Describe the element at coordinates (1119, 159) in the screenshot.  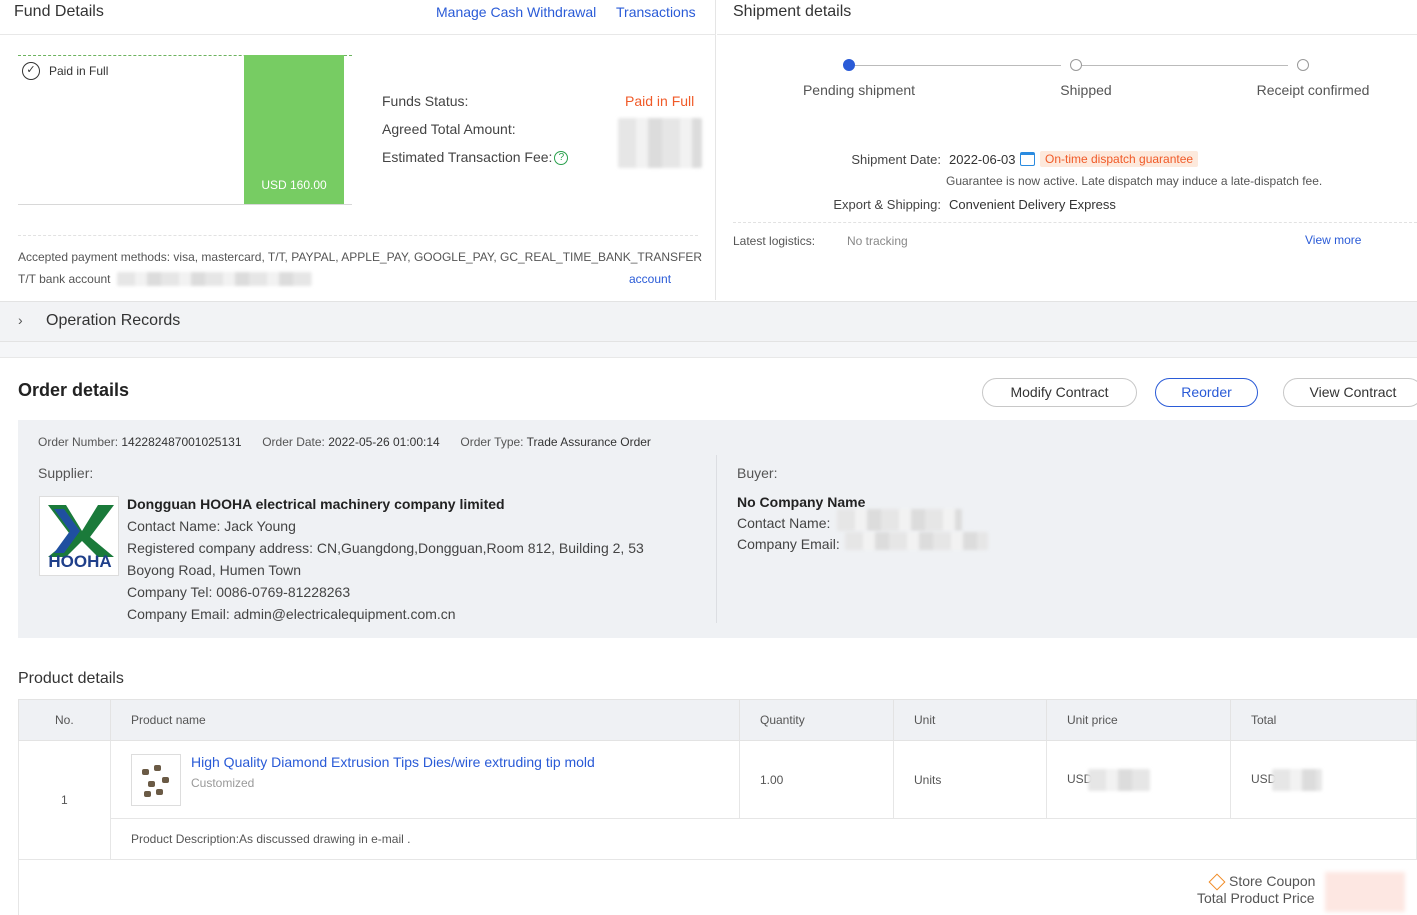
I see `dispatch-guarantee-badge: On-time dispatch guarantee` at that location.